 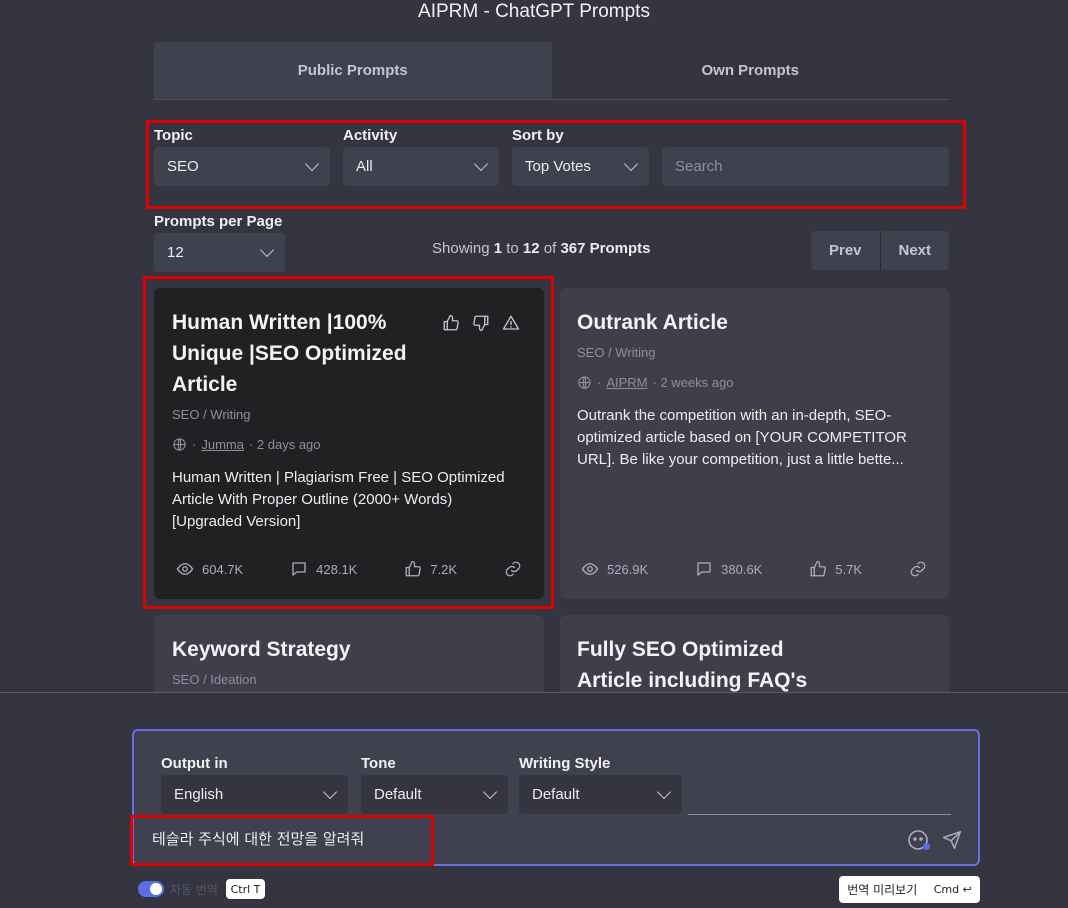 I want to click on comment-icon, so click(x=704, y=569).